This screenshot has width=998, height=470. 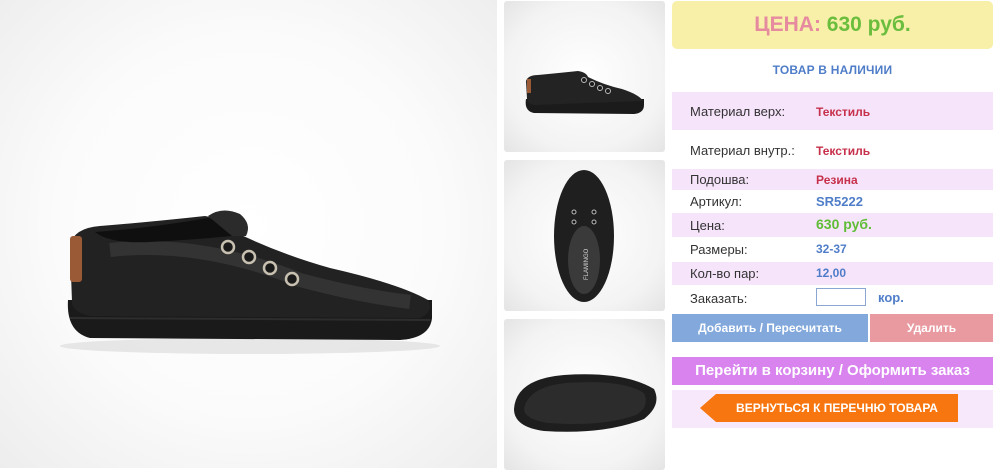 What do you see at coordinates (787, 24) in the screenshot?
I see `price-label: ЦЕНА:` at bounding box center [787, 24].